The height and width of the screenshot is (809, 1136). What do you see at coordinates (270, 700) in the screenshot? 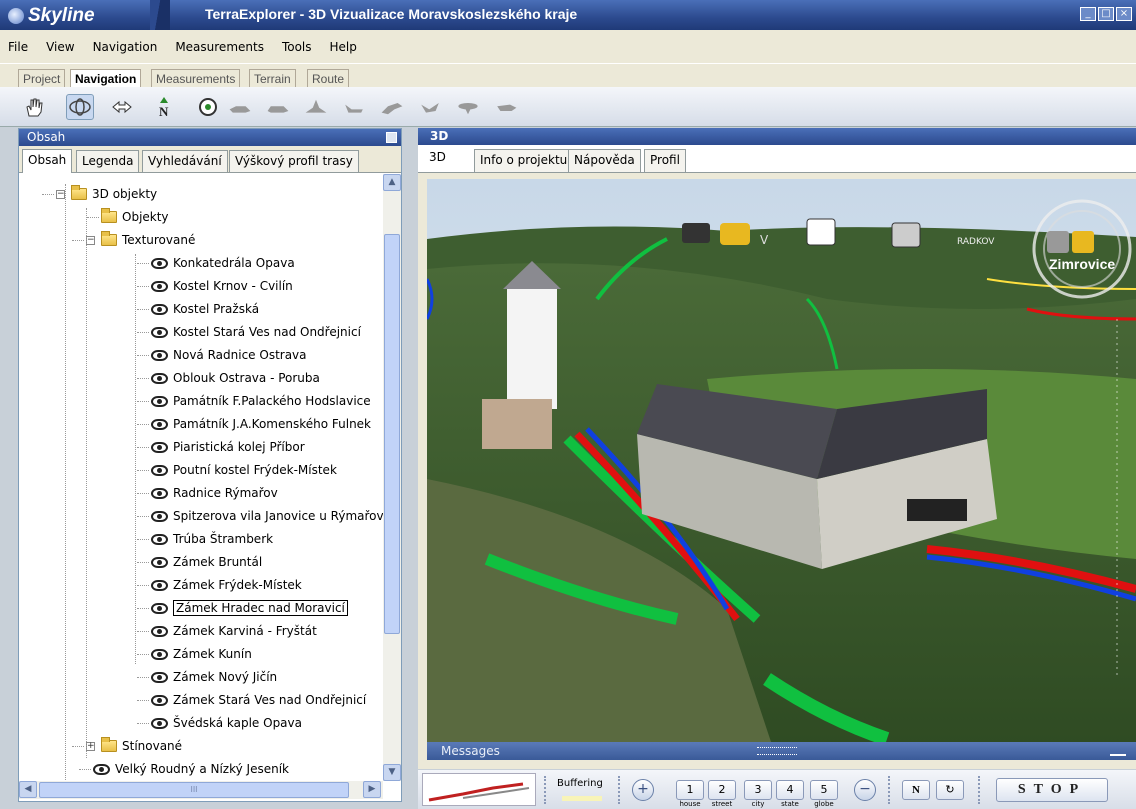
I see `tree-item-label: Zámek Stará Ves nad Ondřejnicí` at bounding box center [270, 700].